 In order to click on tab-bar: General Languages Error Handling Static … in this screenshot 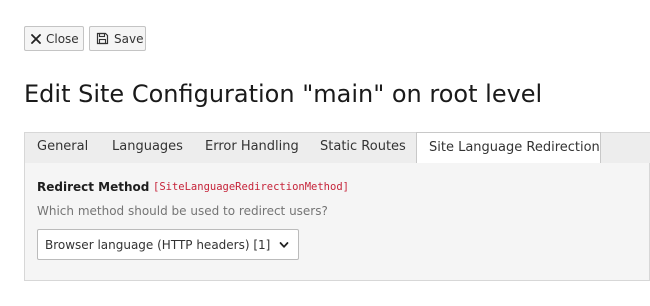, I will do `click(337, 148)`.